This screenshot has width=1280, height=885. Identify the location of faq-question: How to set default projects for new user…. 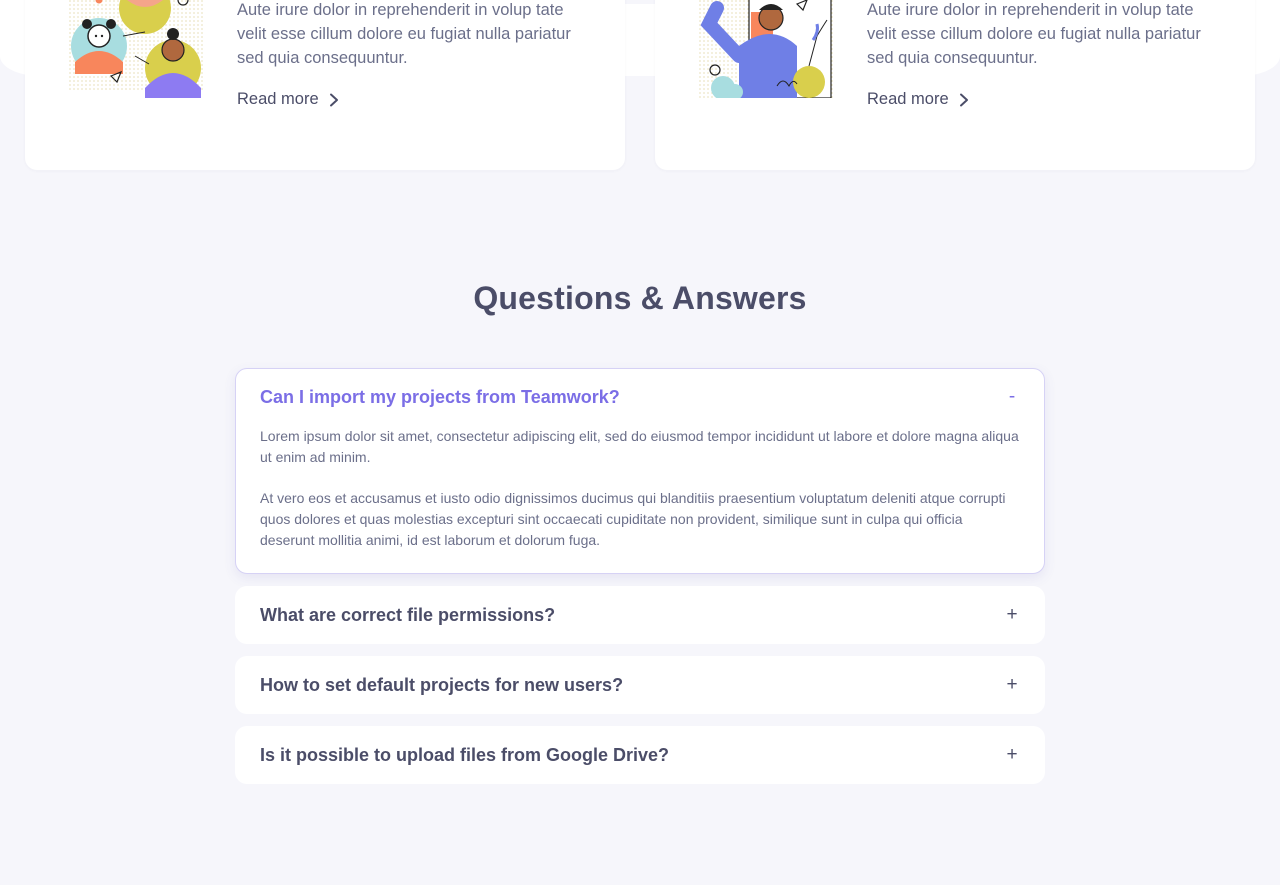
(442, 684).